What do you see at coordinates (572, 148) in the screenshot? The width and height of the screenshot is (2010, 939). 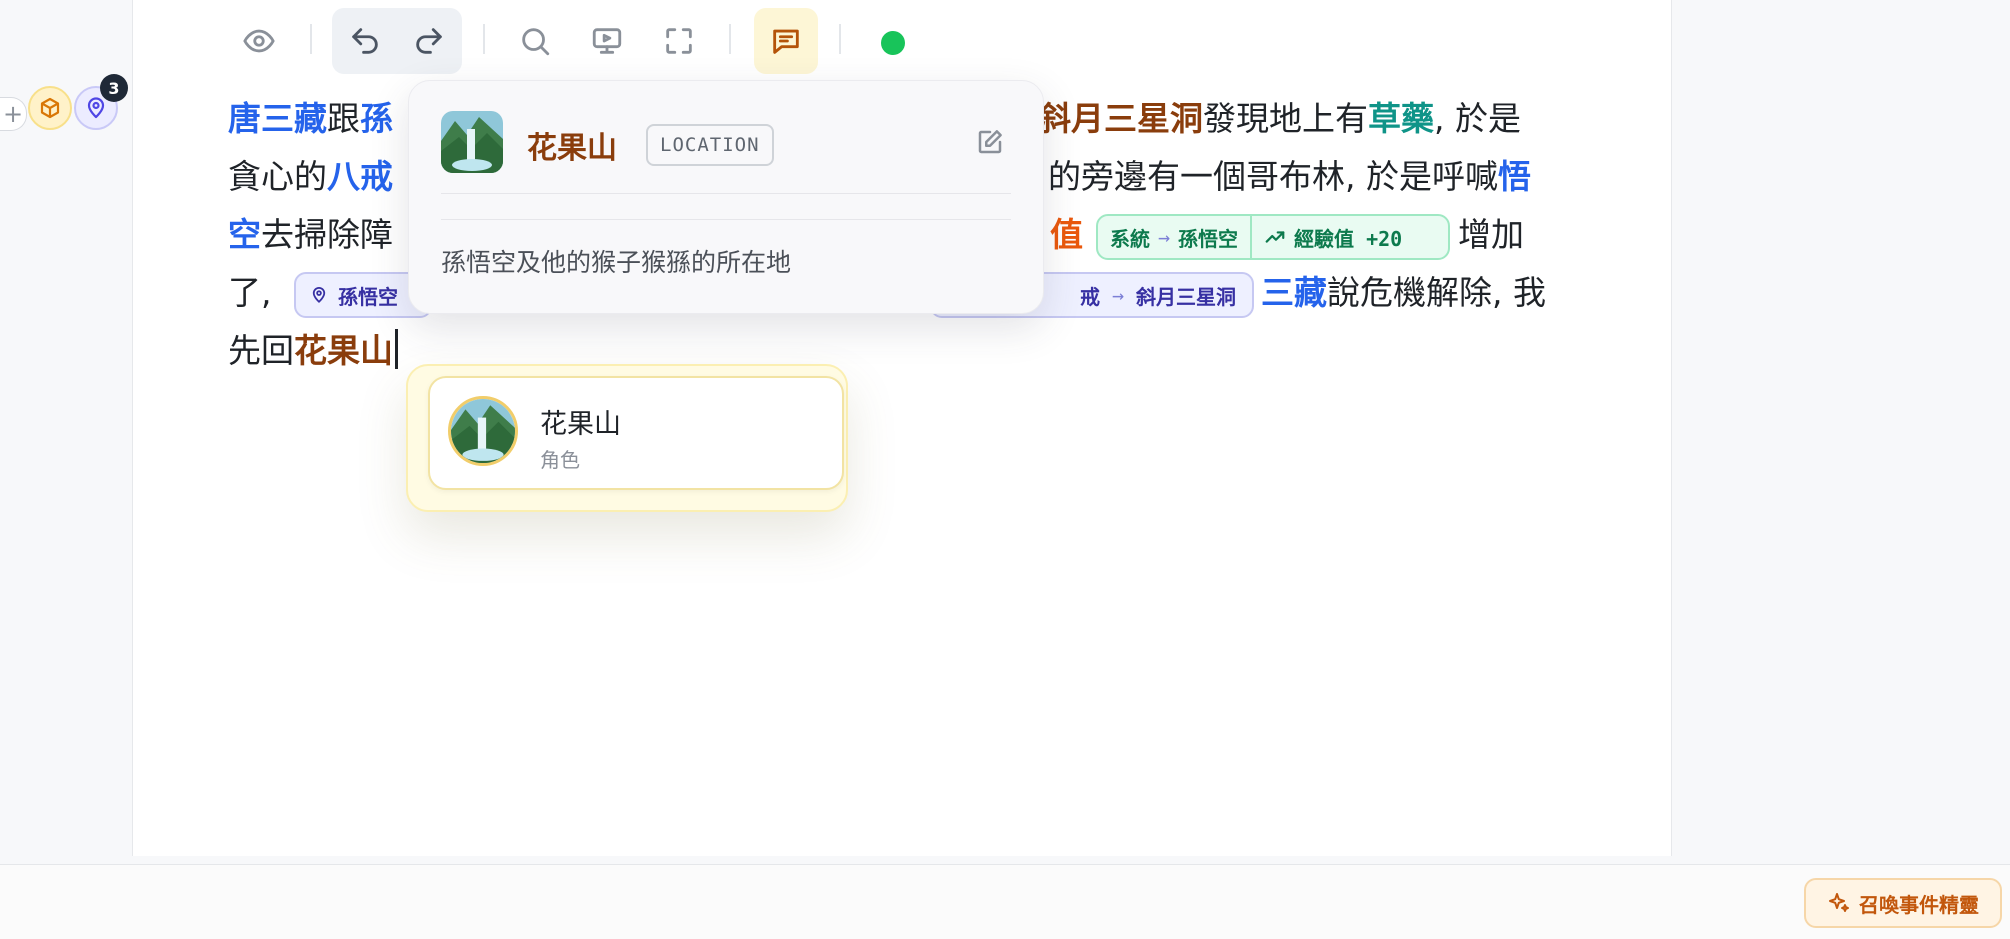 I see `entity-title: 花果山` at bounding box center [572, 148].